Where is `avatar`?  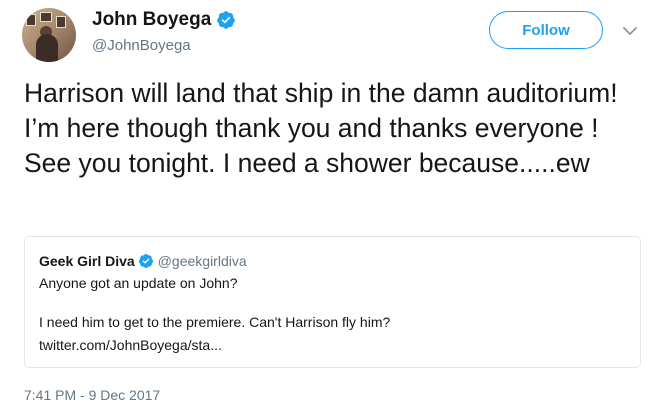 avatar is located at coordinates (49, 35).